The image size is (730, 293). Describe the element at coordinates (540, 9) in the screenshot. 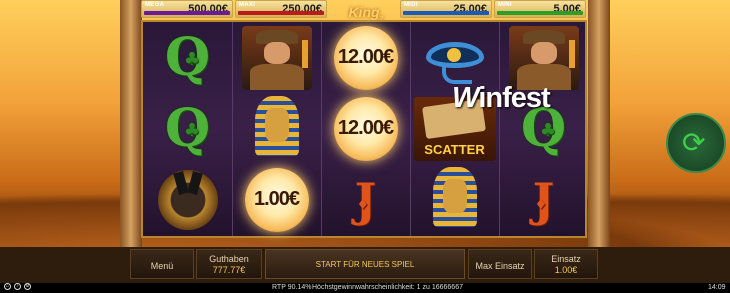

I see `jackpot-mini: MINI 5.00€` at that location.